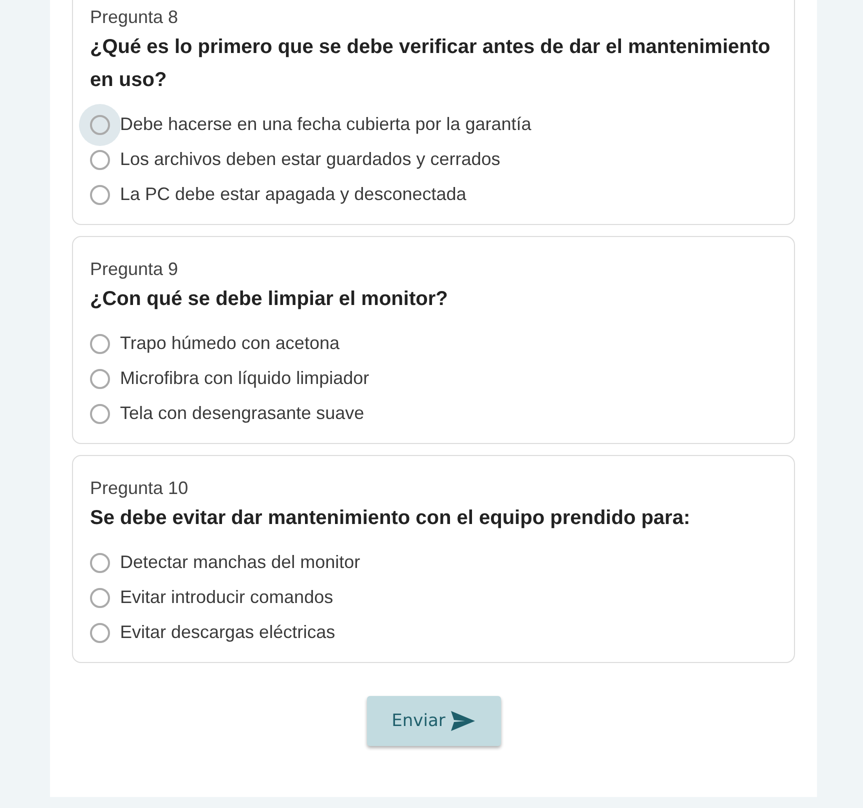 The image size is (863, 808). Describe the element at coordinates (269, 299) in the screenshot. I see `question-text: ¿Con qué se debe limpiar el monitor?` at that location.